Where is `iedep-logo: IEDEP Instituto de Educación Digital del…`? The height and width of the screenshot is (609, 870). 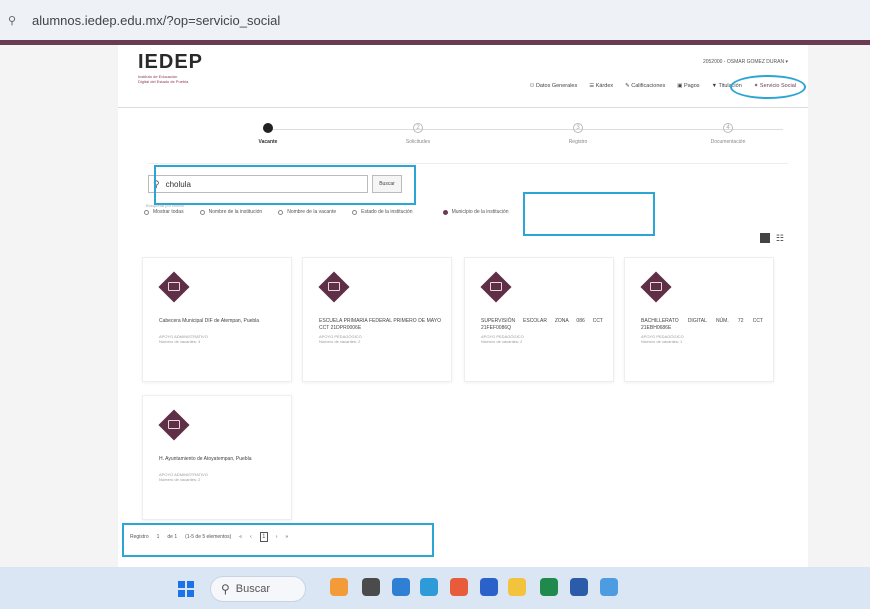
iedep-logo: IEDEP Instituto de Educación Digital del… is located at coordinates (170, 67).